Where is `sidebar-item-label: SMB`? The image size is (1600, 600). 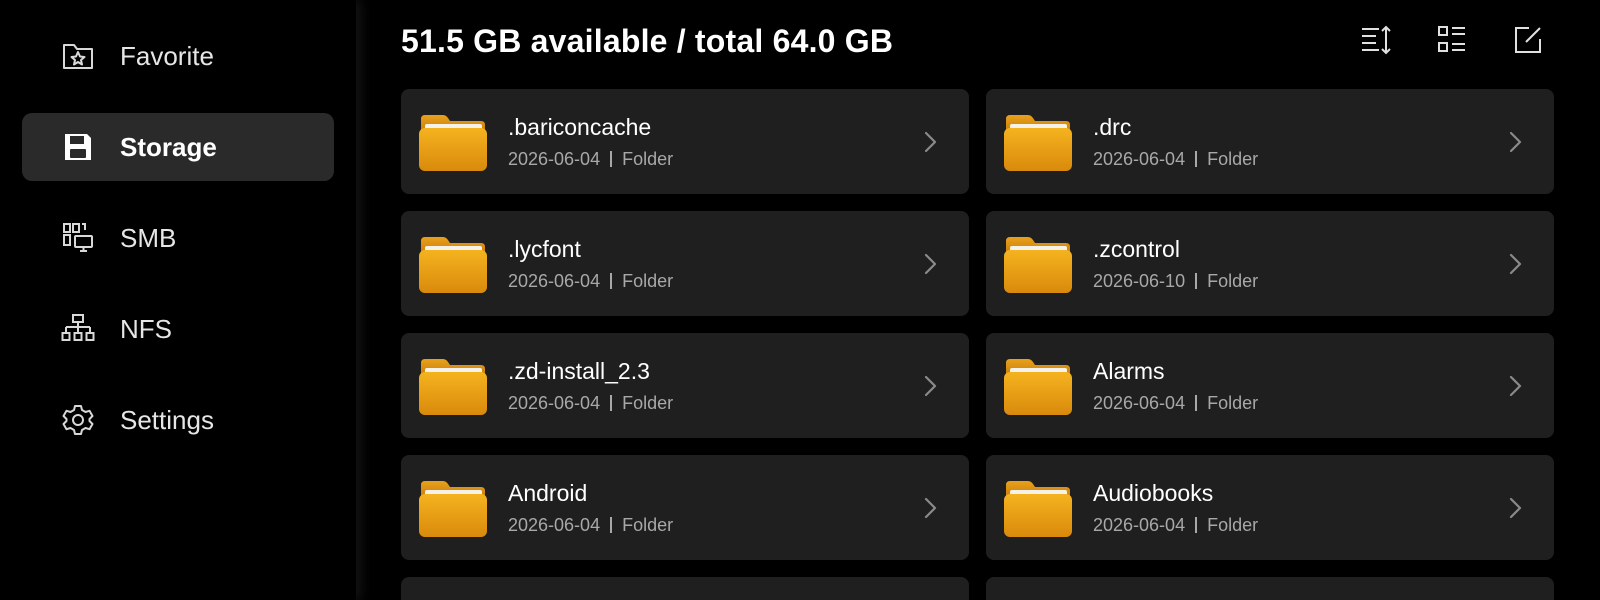
sidebar-item-label: SMB is located at coordinates (148, 237).